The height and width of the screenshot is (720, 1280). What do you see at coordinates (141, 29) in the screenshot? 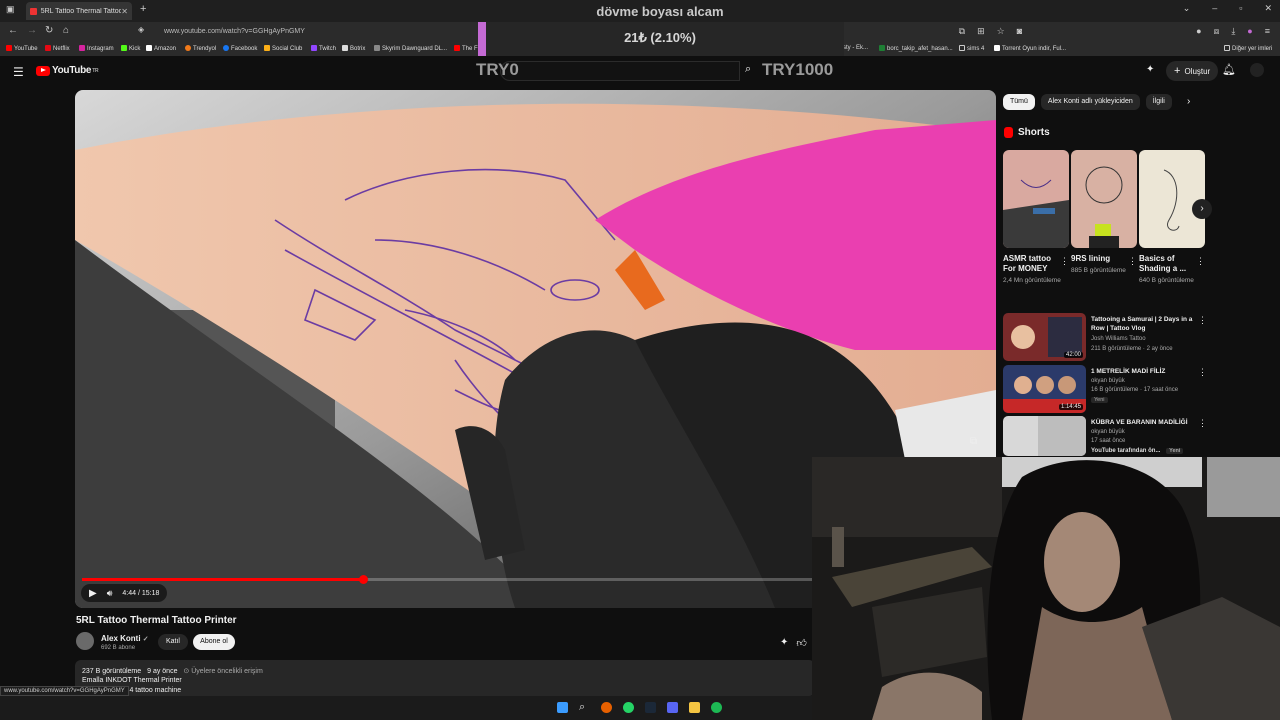
I see `shield-icon: ◈` at bounding box center [141, 29].